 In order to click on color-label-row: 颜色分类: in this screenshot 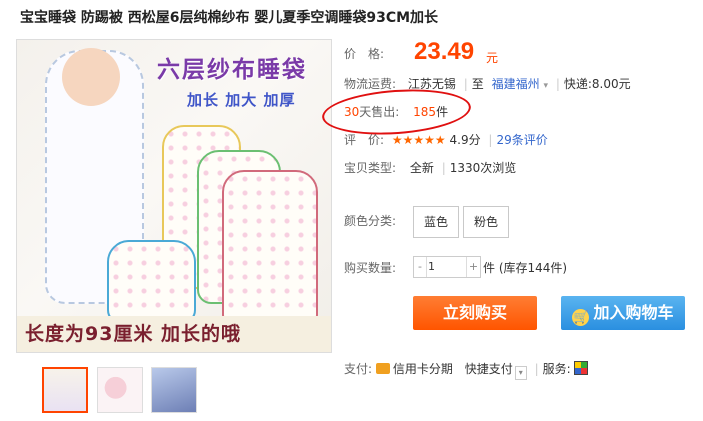, I will do `click(370, 220)`.